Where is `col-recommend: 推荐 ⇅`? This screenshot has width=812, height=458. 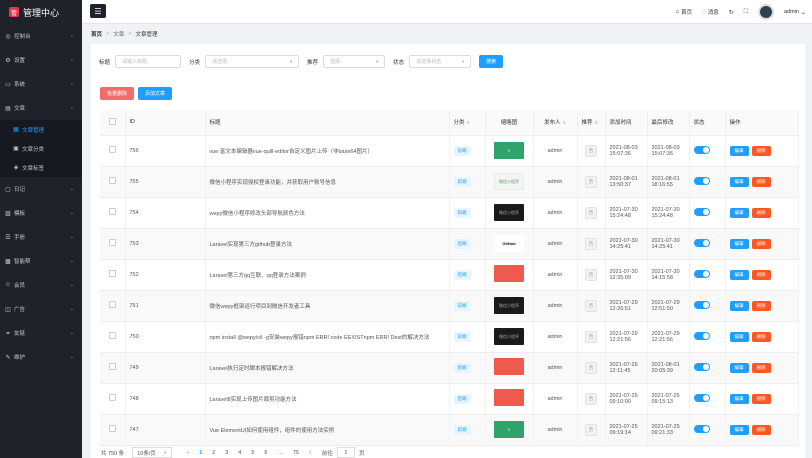
col-recommend: 推荐 ⇅ is located at coordinates (591, 123).